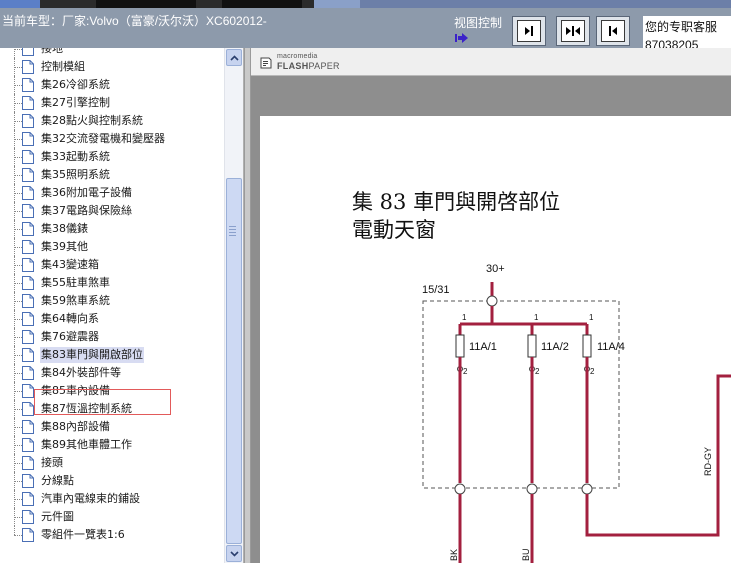  Describe the element at coordinates (234, 553) in the screenshot. I see `scroll-down-button` at that location.